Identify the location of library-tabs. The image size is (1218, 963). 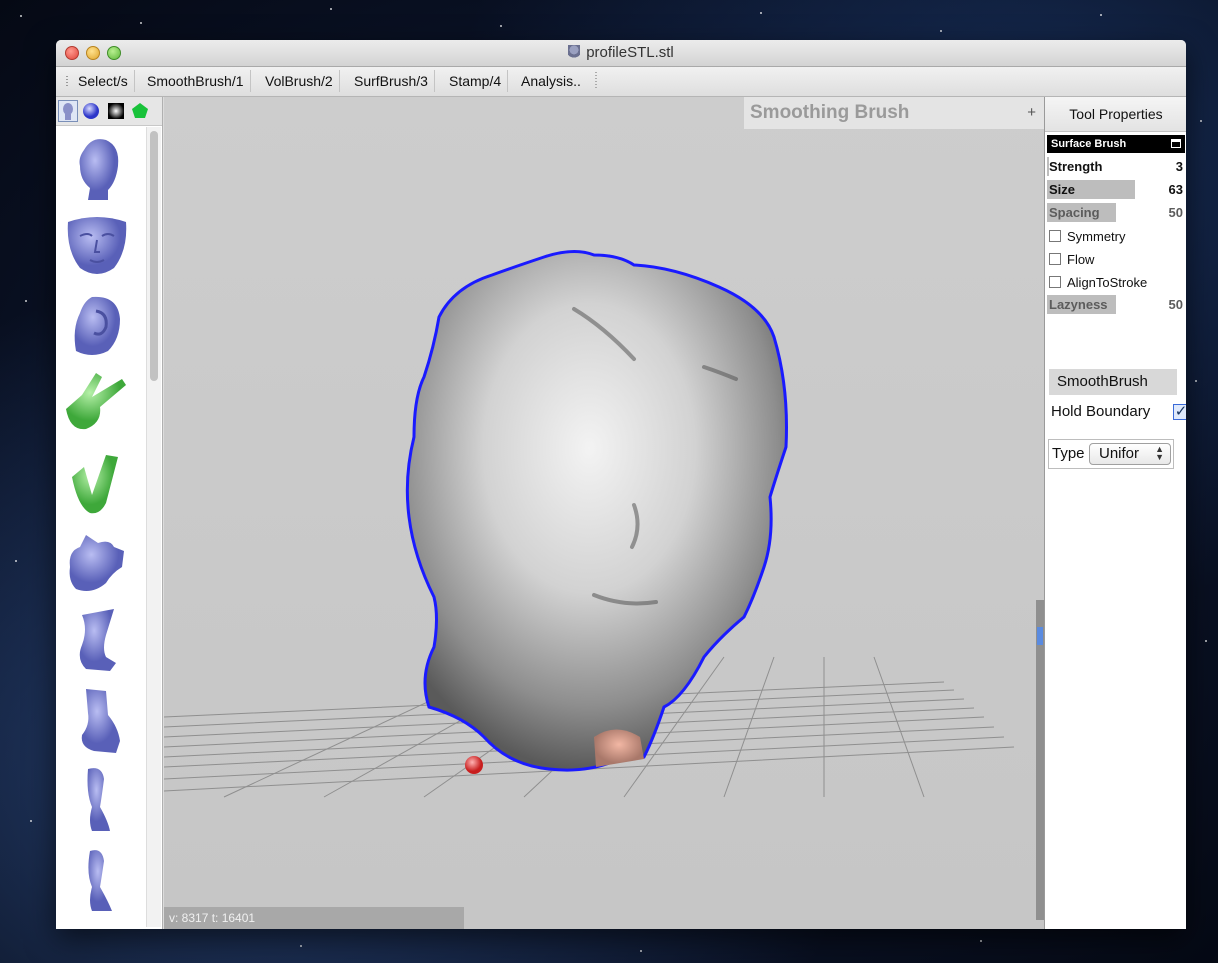
(109, 111).